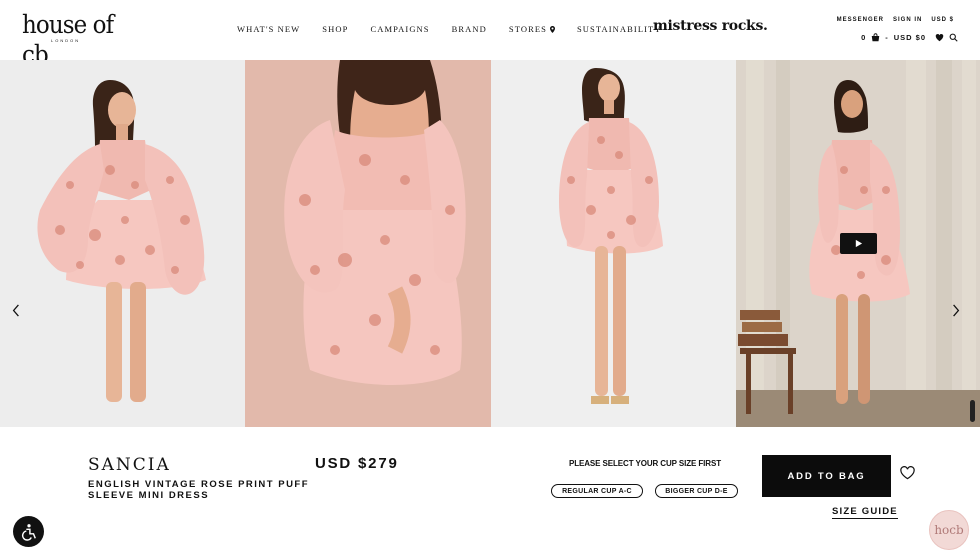 Image resolution: width=980 pixels, height=558 pixels. What do you see at coordinates (972, 411) in the screenshot?
I see `gallery-scrollbar` at bounding box center [972, 411].